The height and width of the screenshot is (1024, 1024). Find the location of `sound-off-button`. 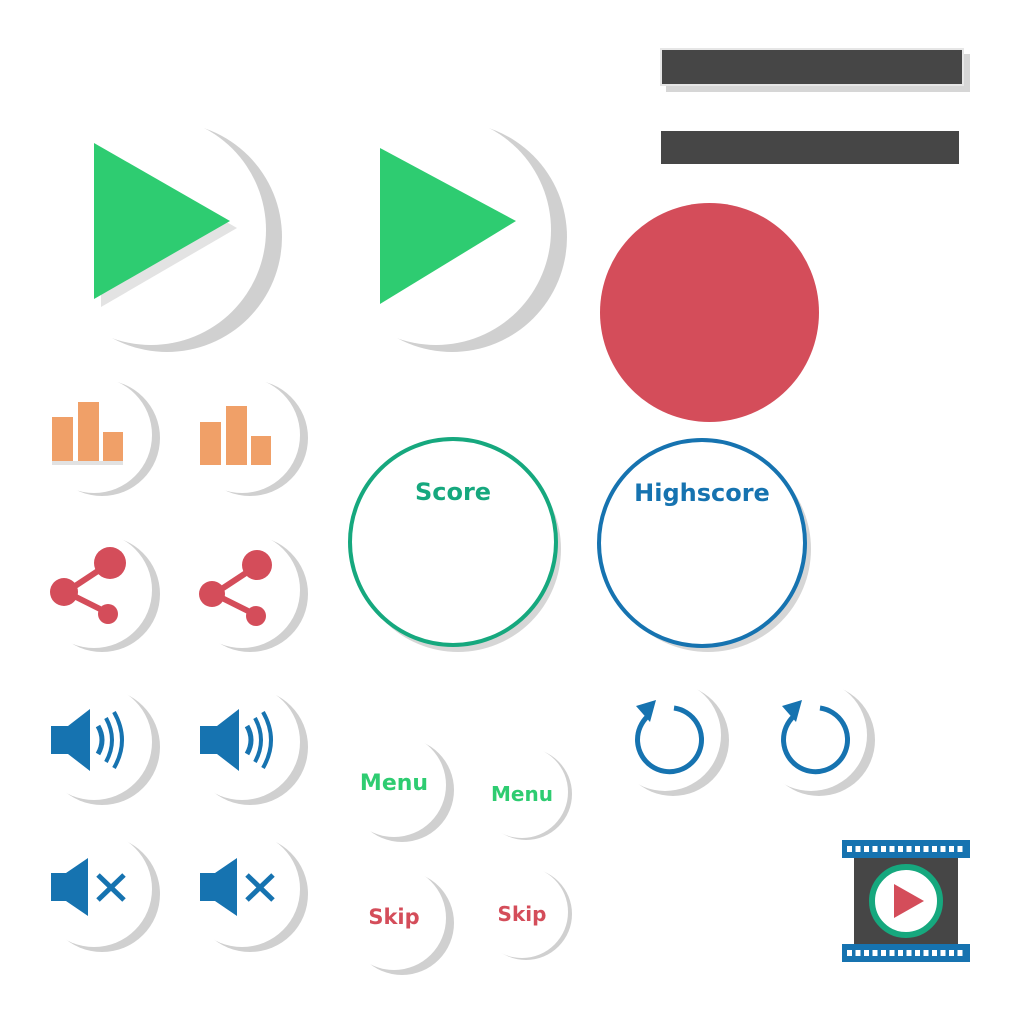

sound-off-button is located at coordinates (100, 893).